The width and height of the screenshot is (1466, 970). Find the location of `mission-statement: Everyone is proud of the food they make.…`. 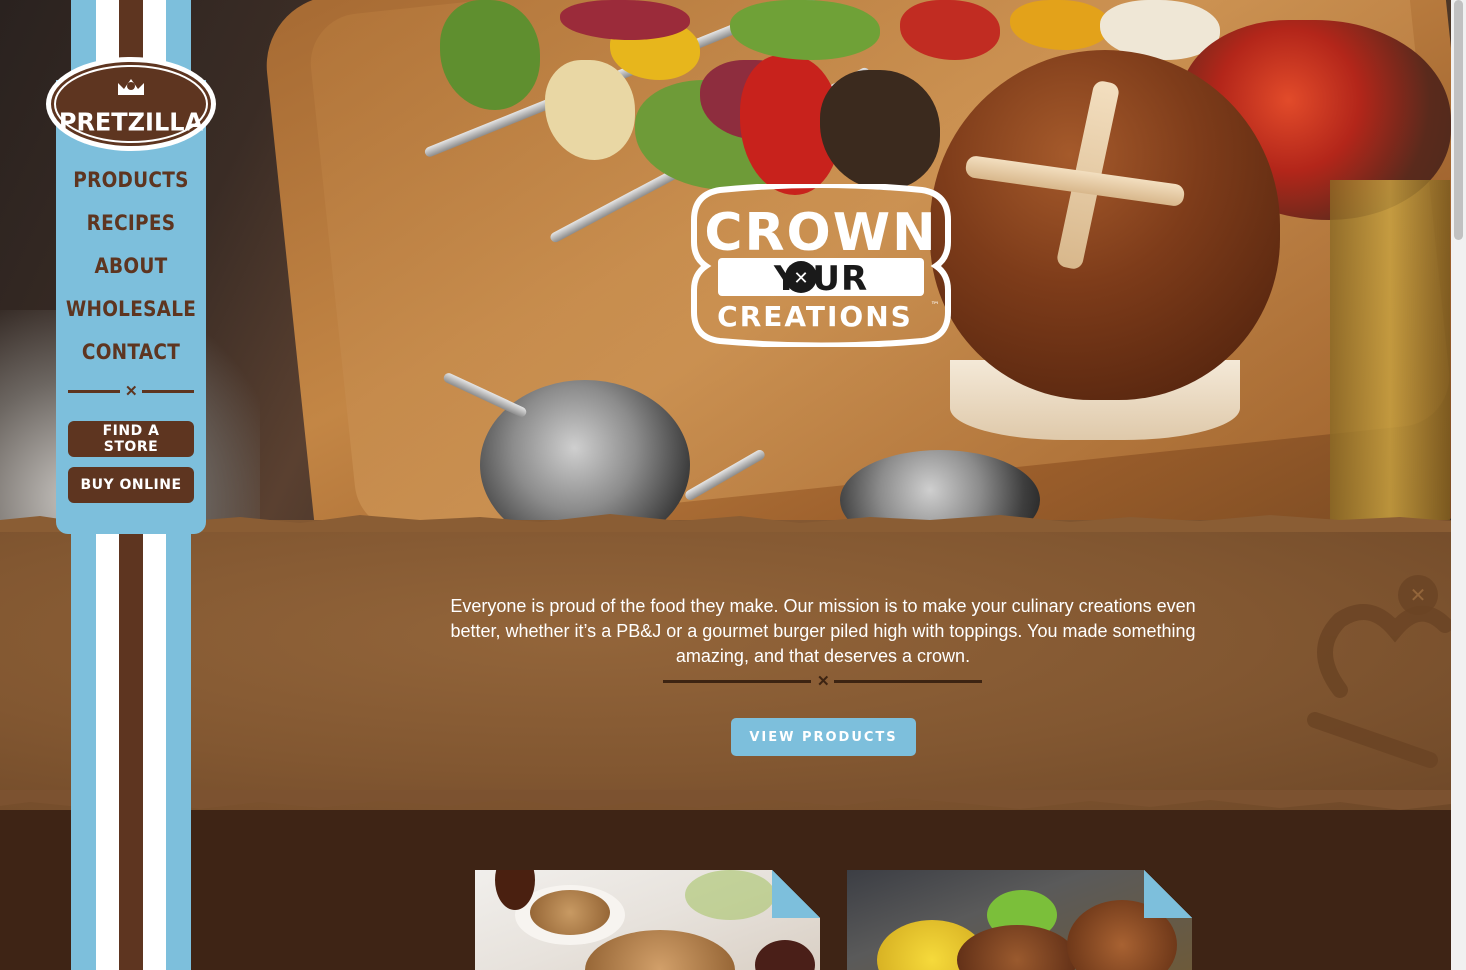

mission-statement: Everyone is proud of the food they make.… is located at coordinates (823, 631).